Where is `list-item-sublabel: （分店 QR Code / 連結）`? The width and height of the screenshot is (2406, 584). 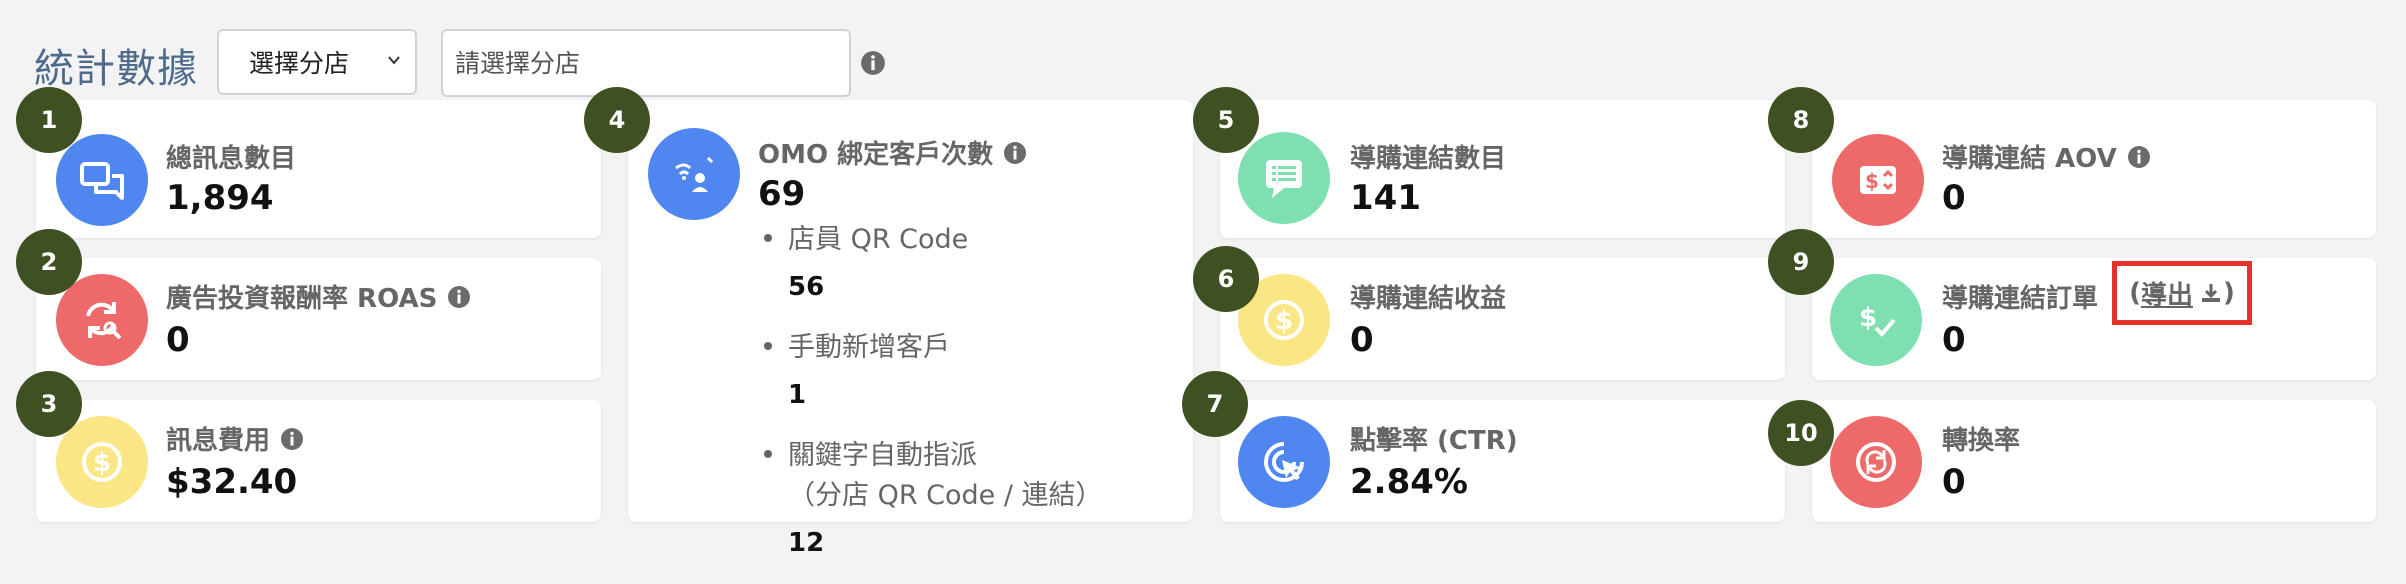 list-item-sublabel: （分店 QR Code / 連結） is located at coordinates (945, 495).